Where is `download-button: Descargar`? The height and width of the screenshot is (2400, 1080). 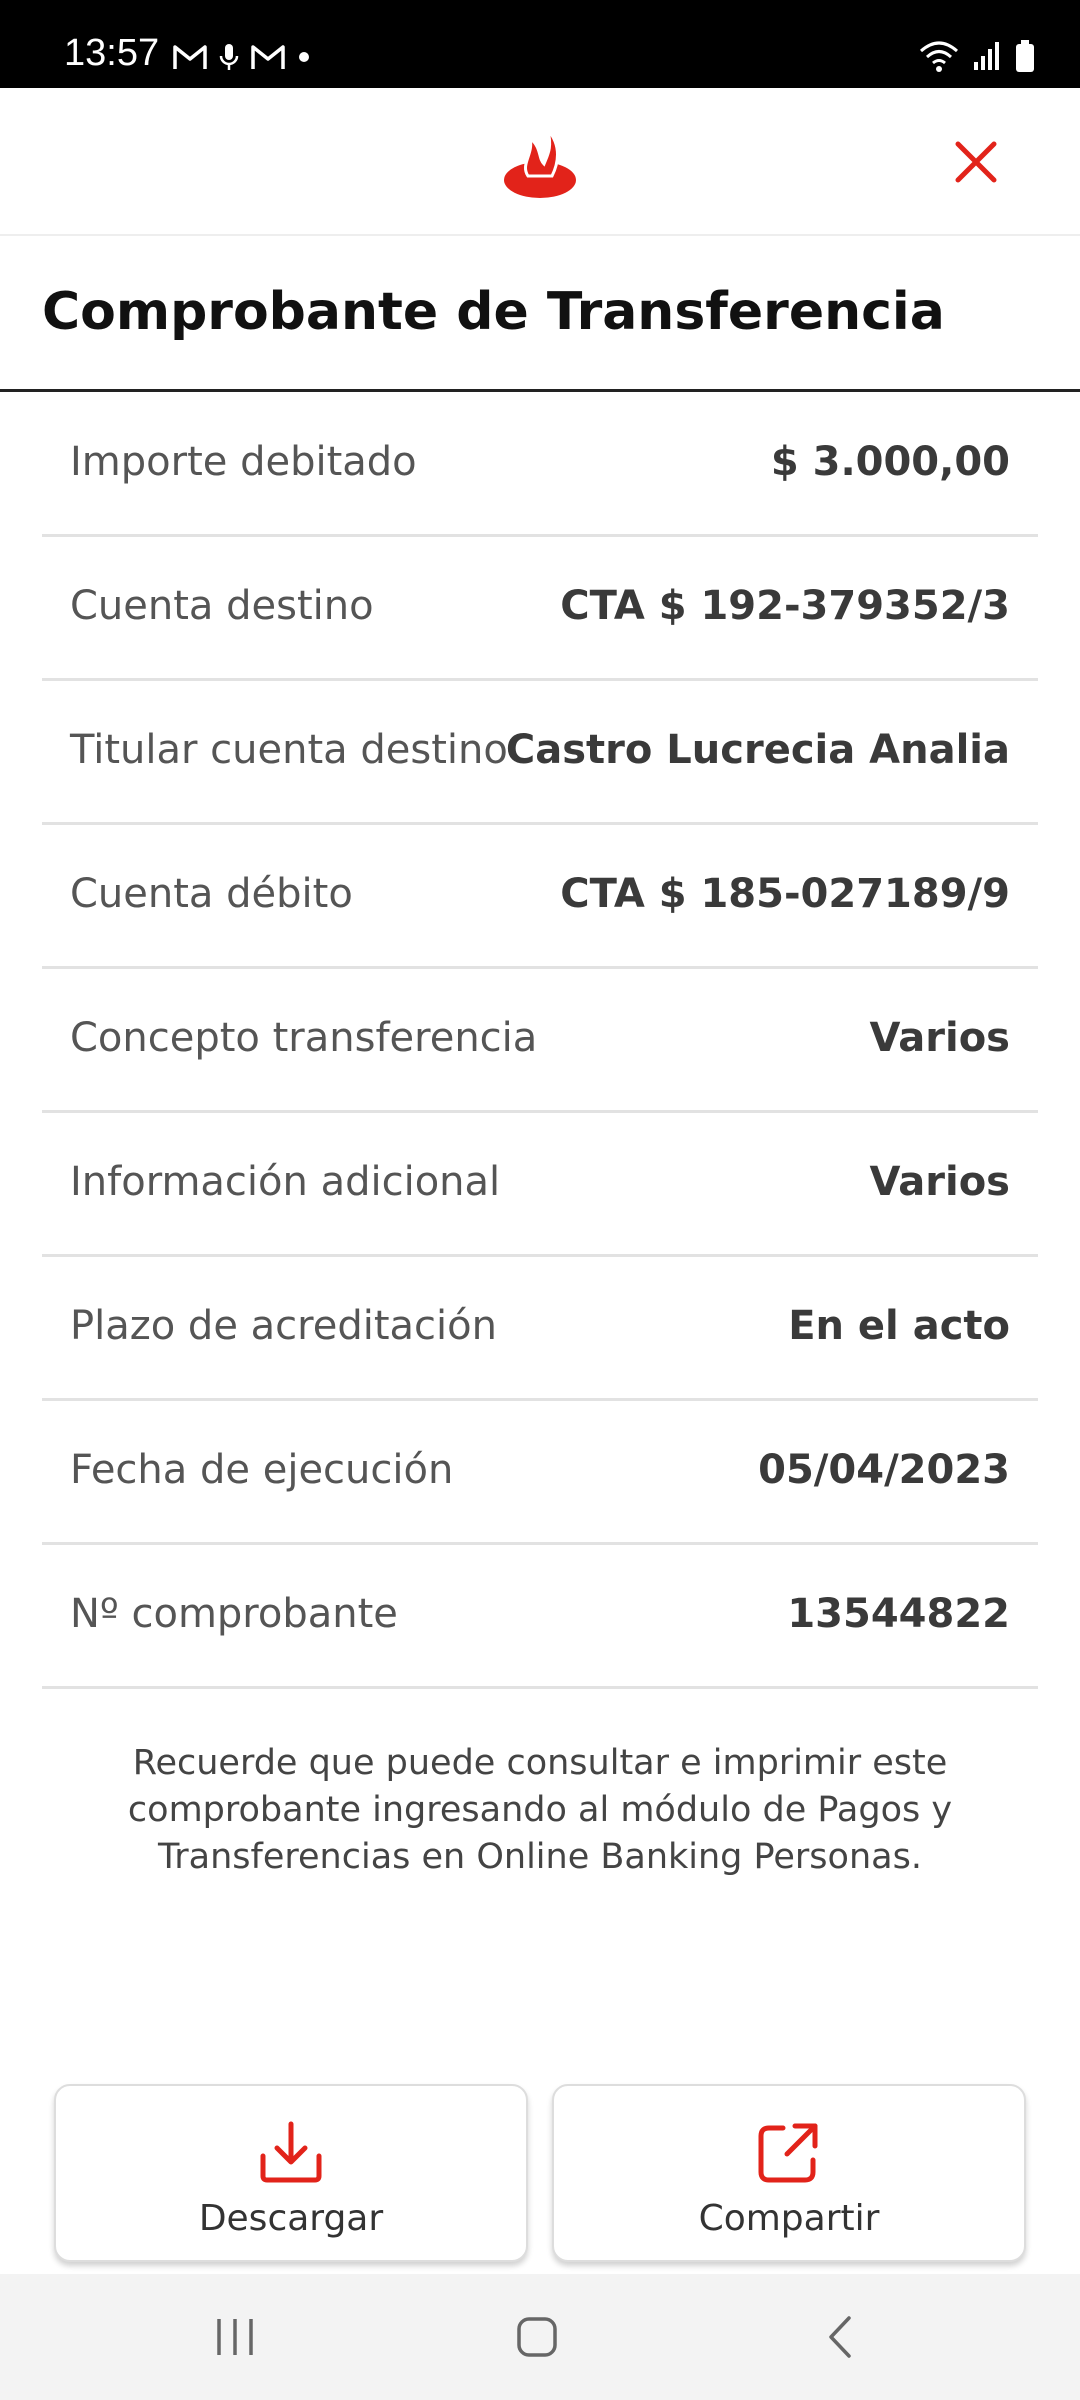 download-button: Descargar is located at coordinates (291, 2173).